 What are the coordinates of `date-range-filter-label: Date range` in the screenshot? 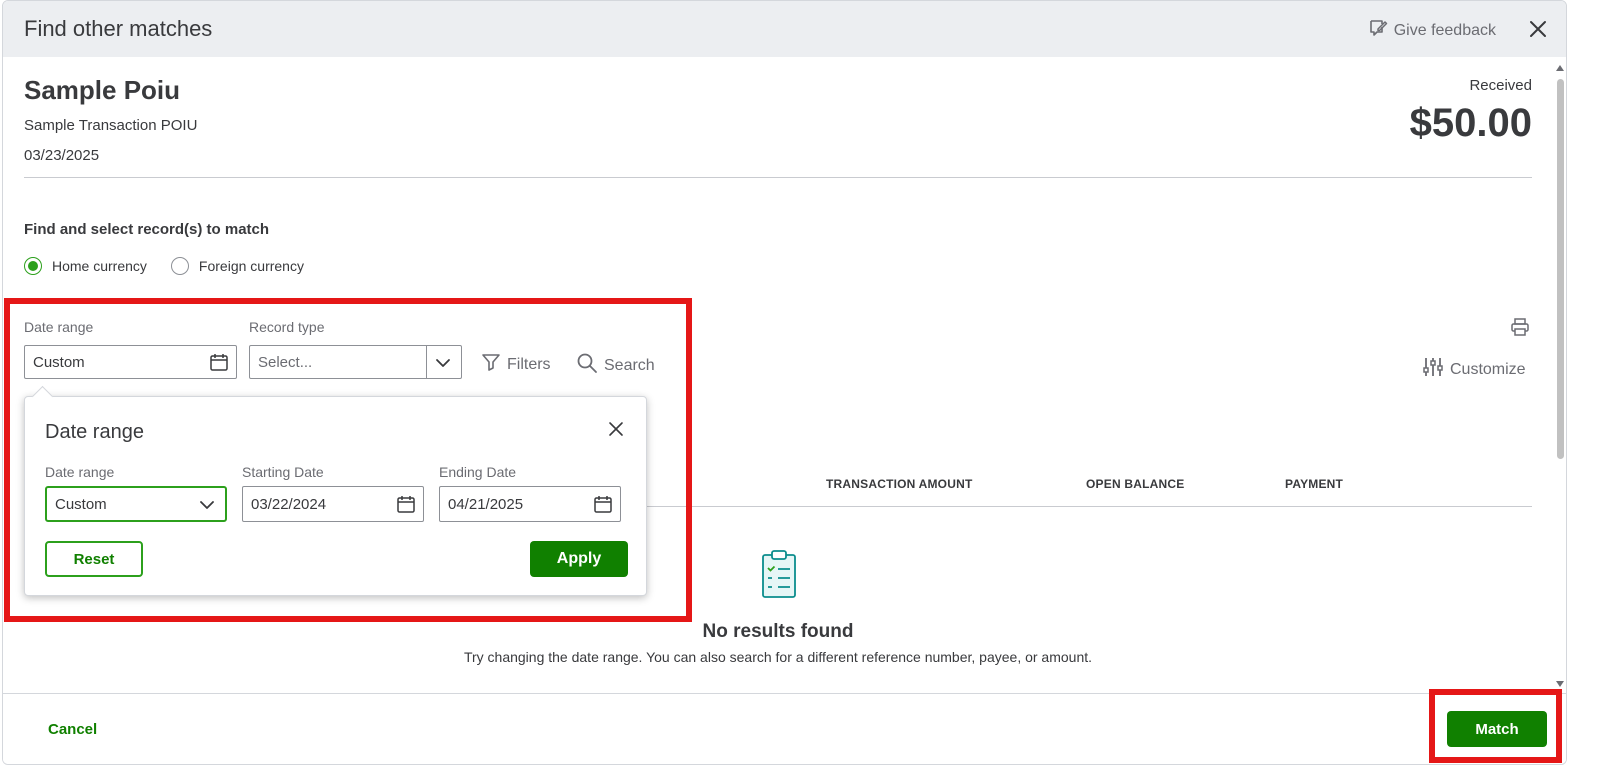 It's located at (59, 327).